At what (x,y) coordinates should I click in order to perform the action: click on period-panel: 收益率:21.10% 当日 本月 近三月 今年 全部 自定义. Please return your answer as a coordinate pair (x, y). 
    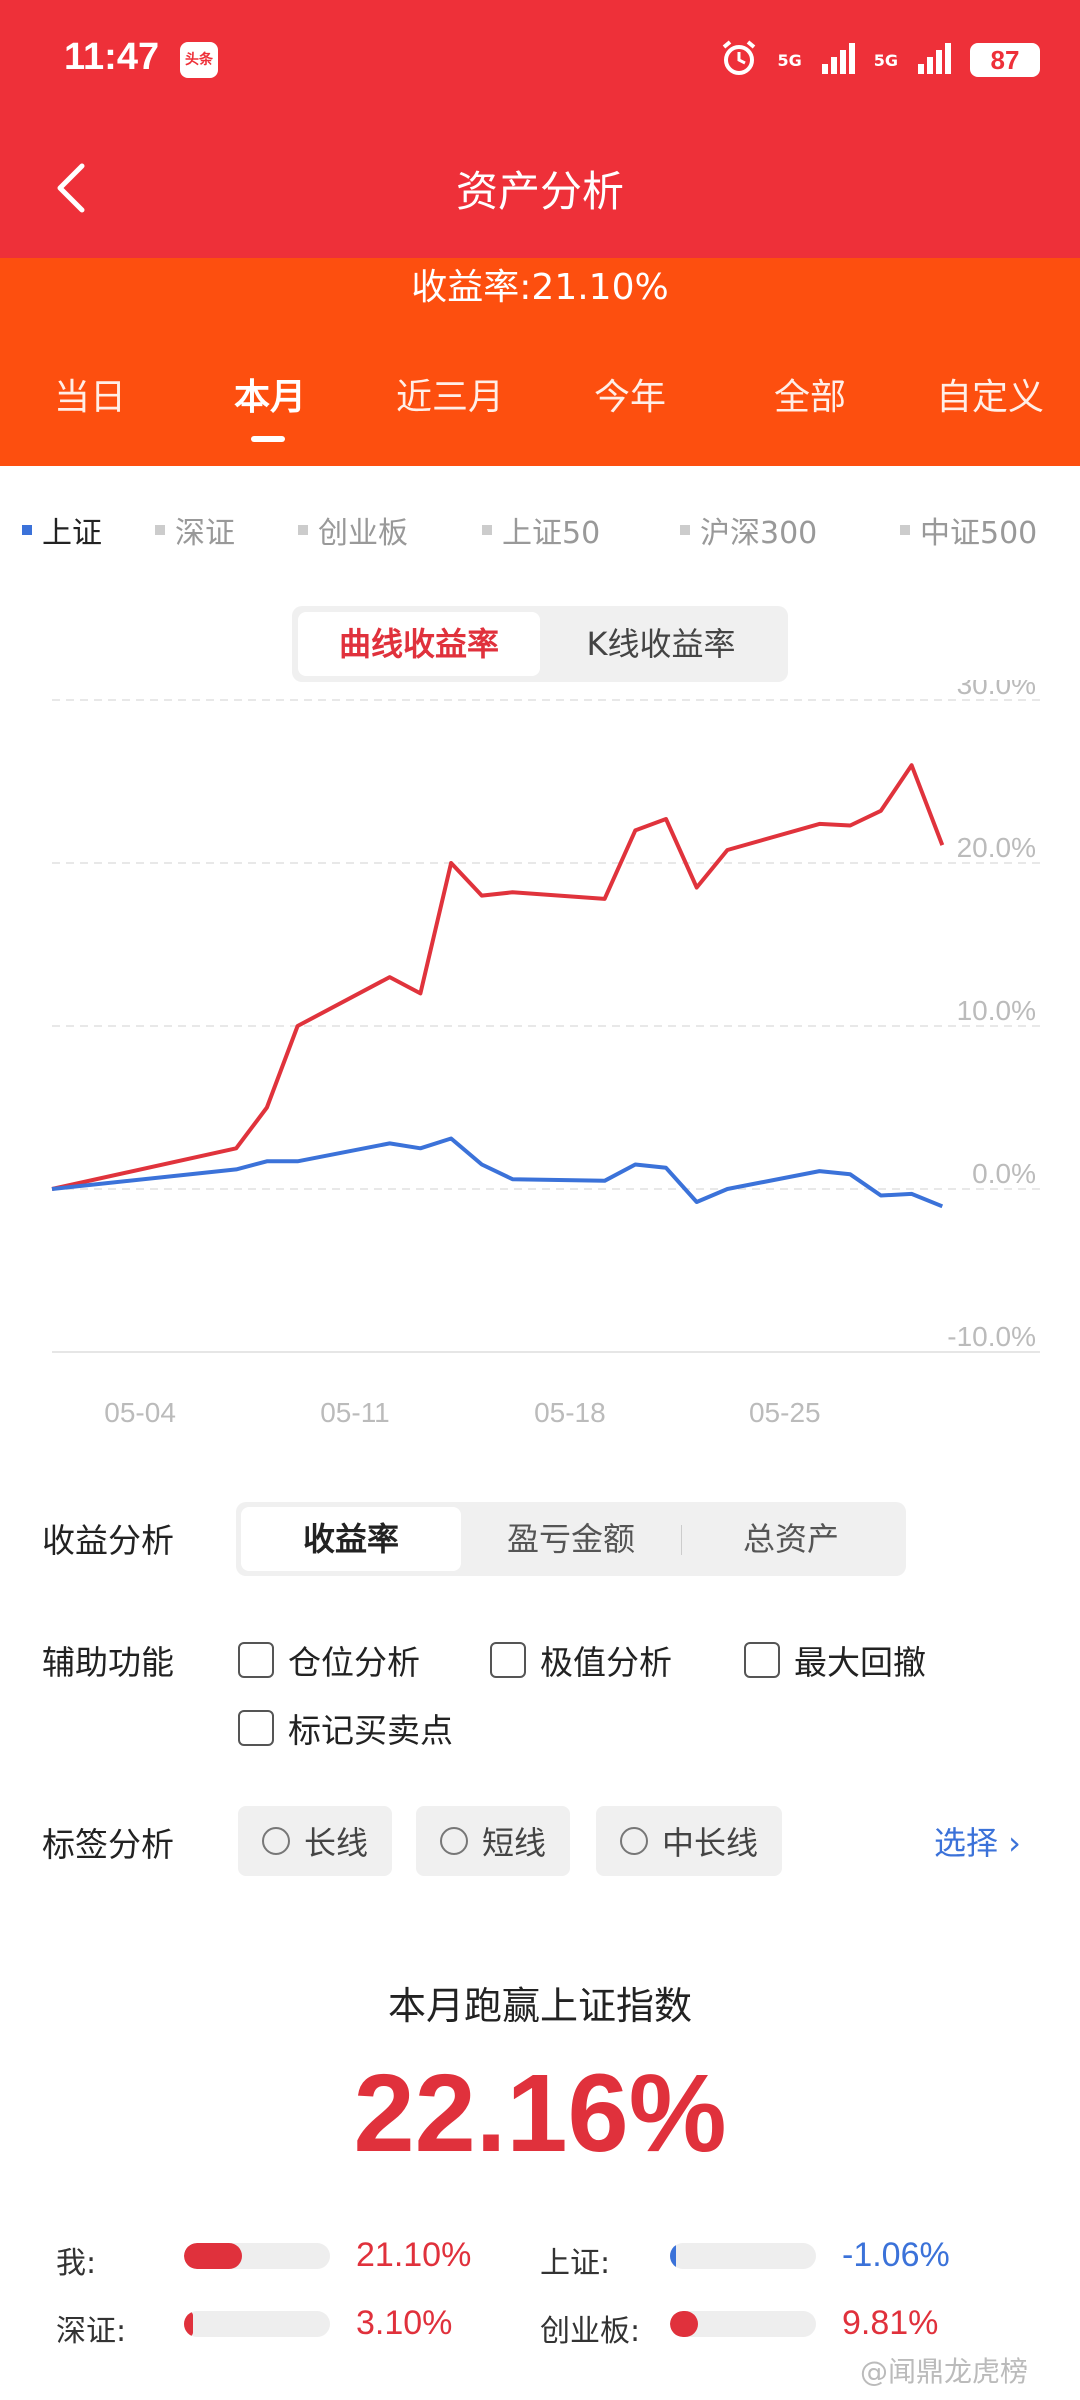
    Looking at the image, I should click on (540, 362).